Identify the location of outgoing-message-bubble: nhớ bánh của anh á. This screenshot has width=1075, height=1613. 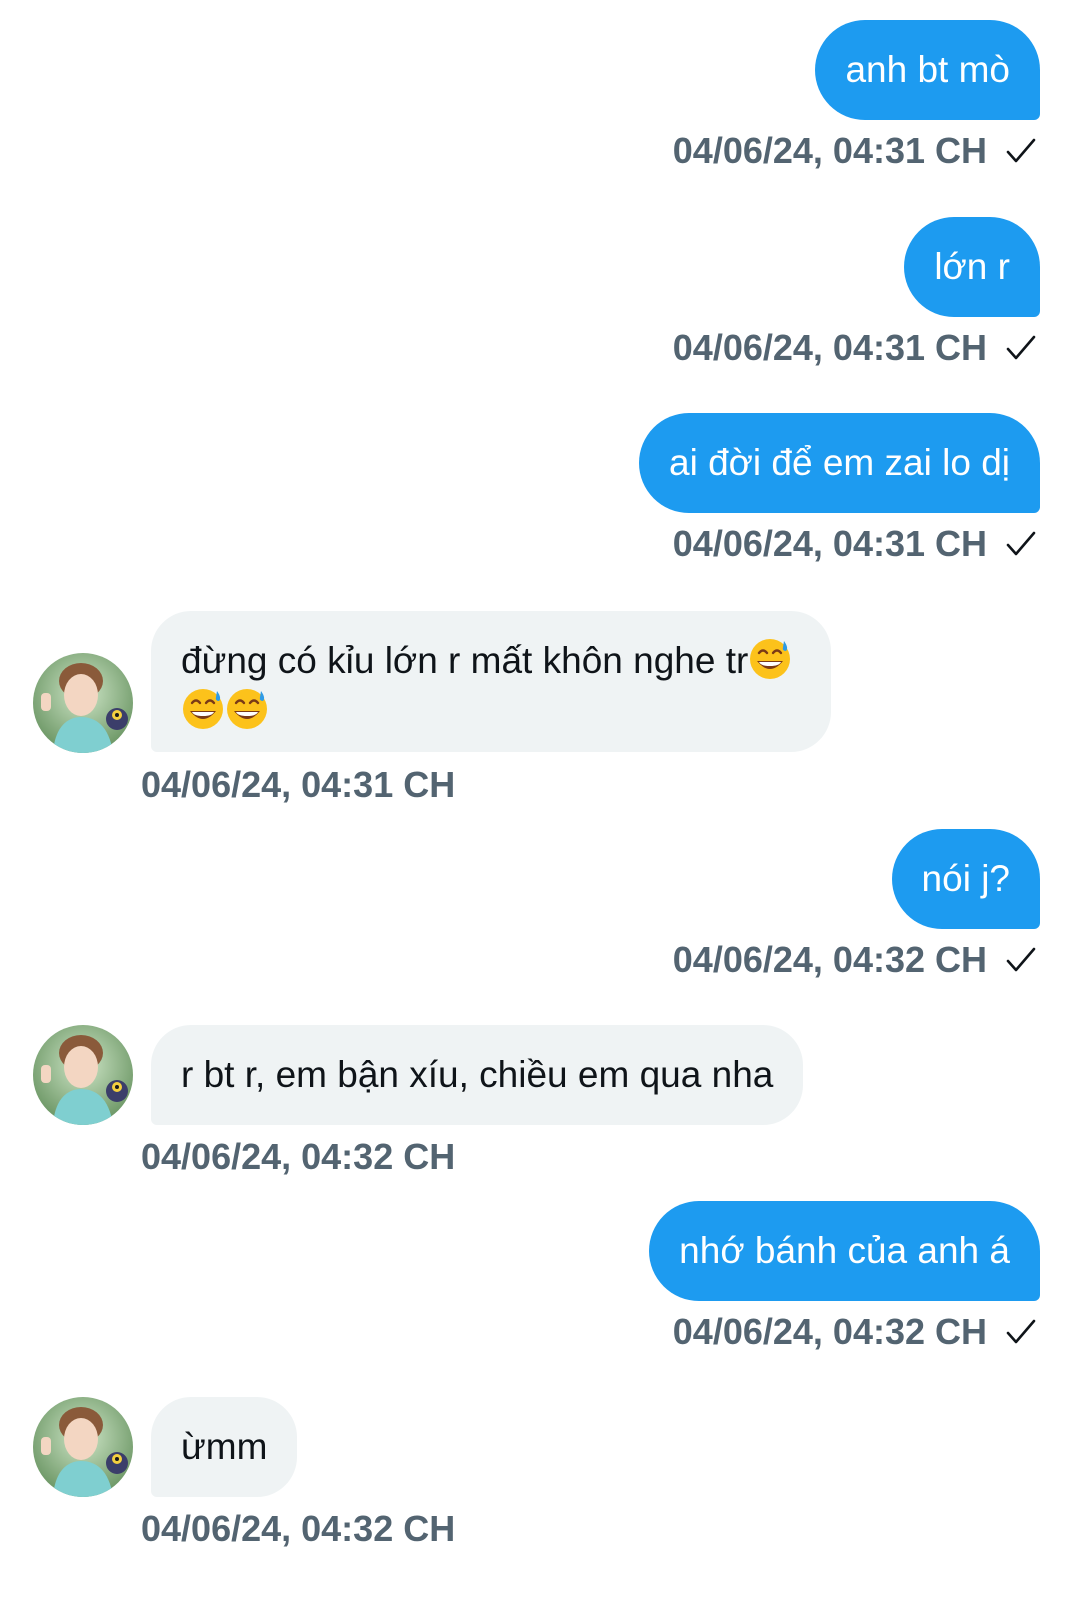
(844, 1251).